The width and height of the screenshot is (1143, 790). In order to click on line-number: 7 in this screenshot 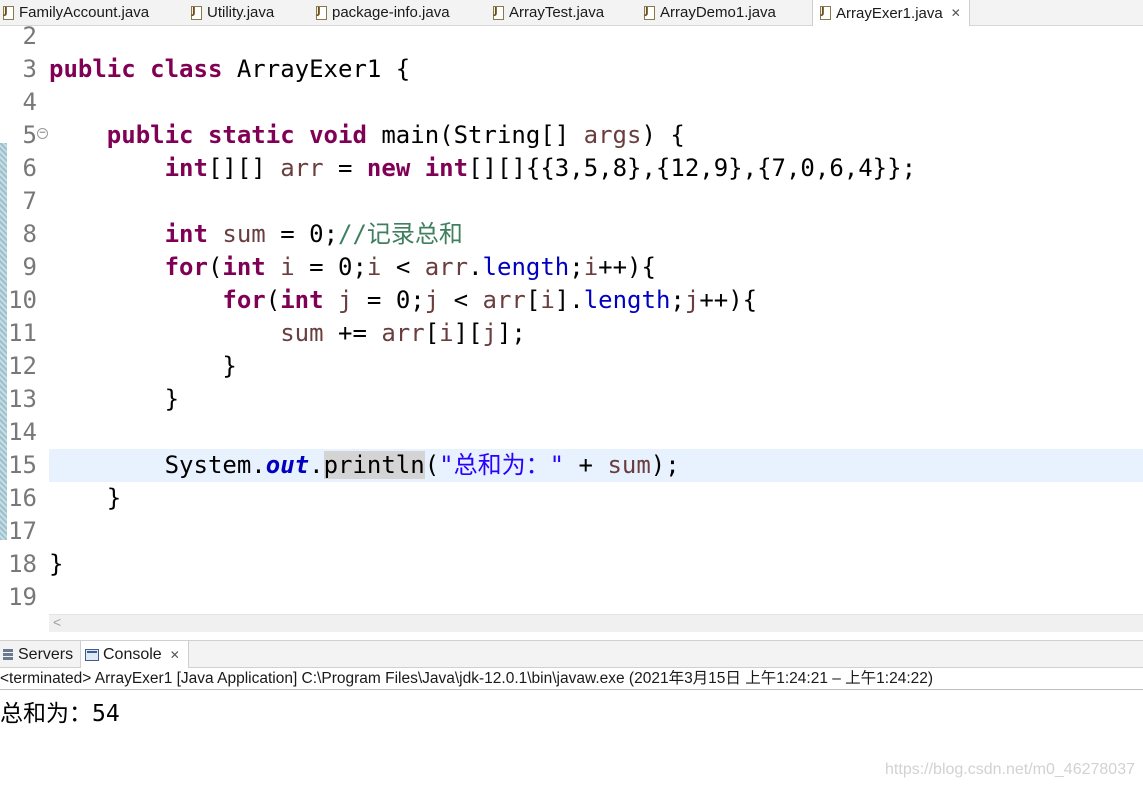, I will do `click(29, 201)`.